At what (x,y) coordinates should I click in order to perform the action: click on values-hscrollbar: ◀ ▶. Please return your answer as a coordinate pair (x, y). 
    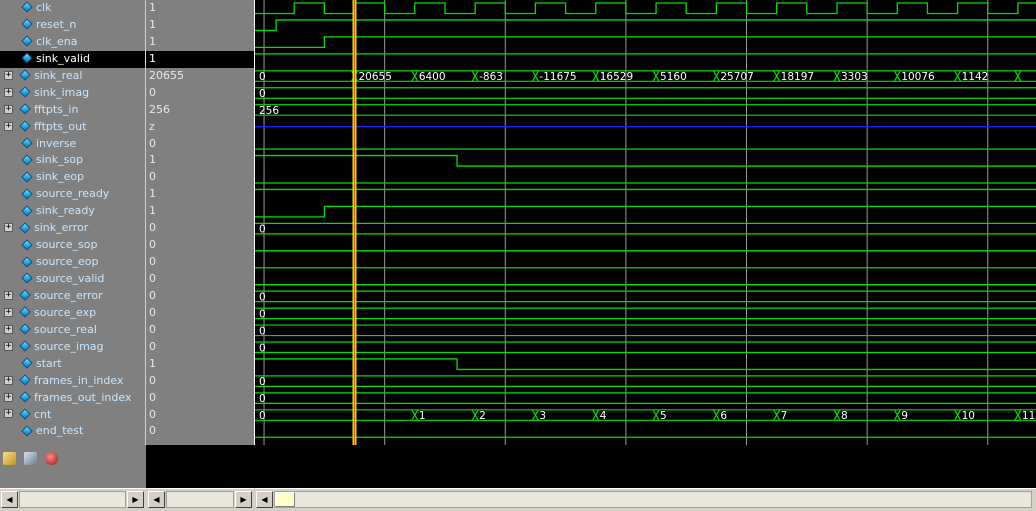
    Looking at the image, I should click on (200, 499).